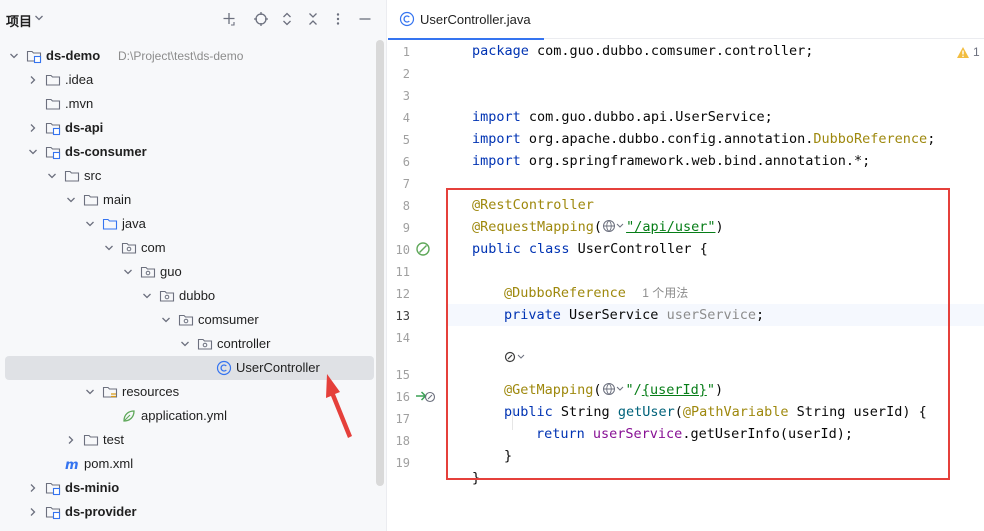 This screenshot has width=984, height=531. Describe the element at coordinates (622, 117) in the screenshot. I see `code-line-4: import com.guo.dubbo.api.UserService;` at that location.